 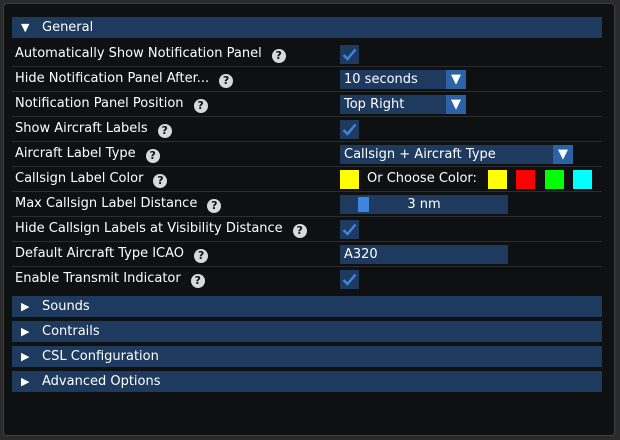 I want to click on slider-handle, so click(x=363, y=204).